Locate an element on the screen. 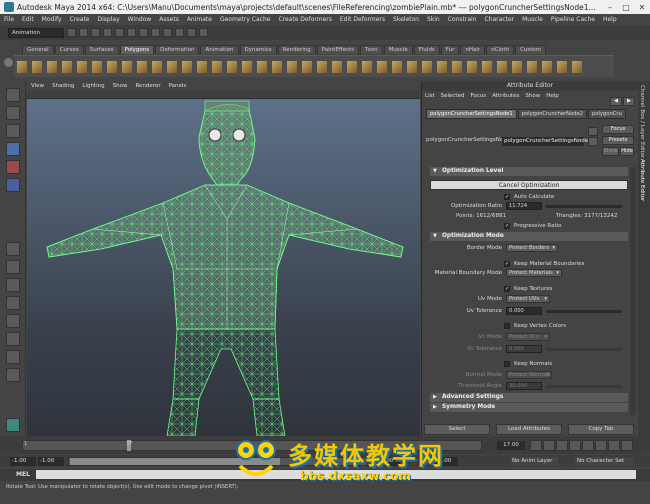 The height and width of the screenshot is (504, 650). menu-help: Help is located at coordinates (610, 19).